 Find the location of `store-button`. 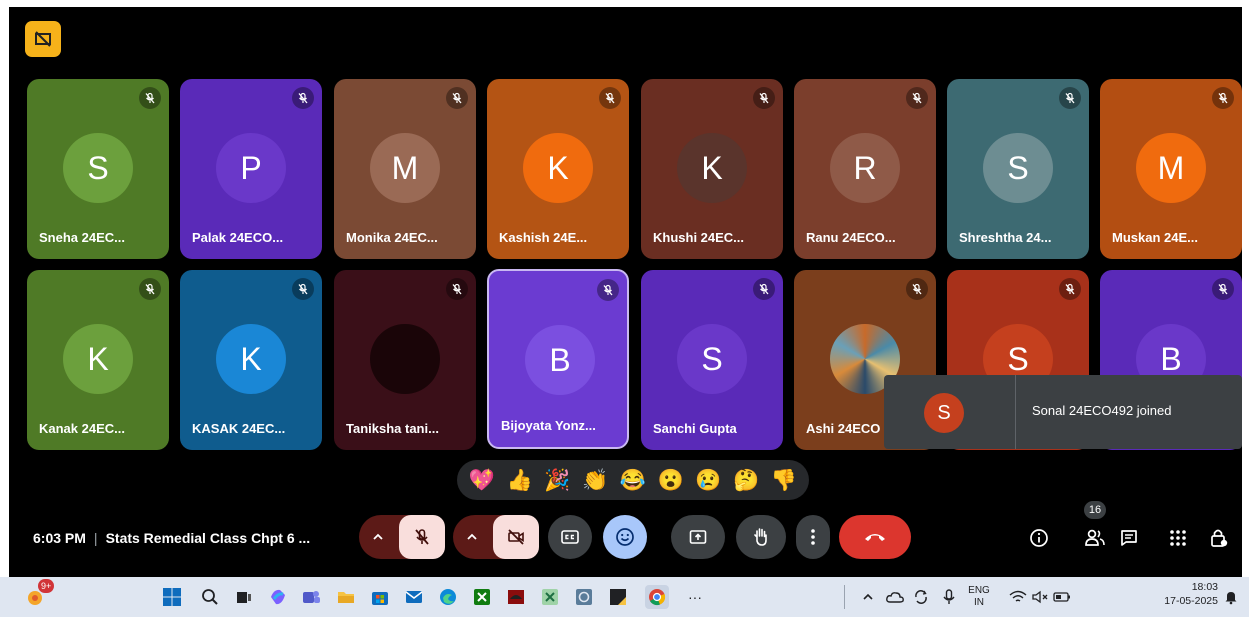

store-button is located at coordinates (380, 597).